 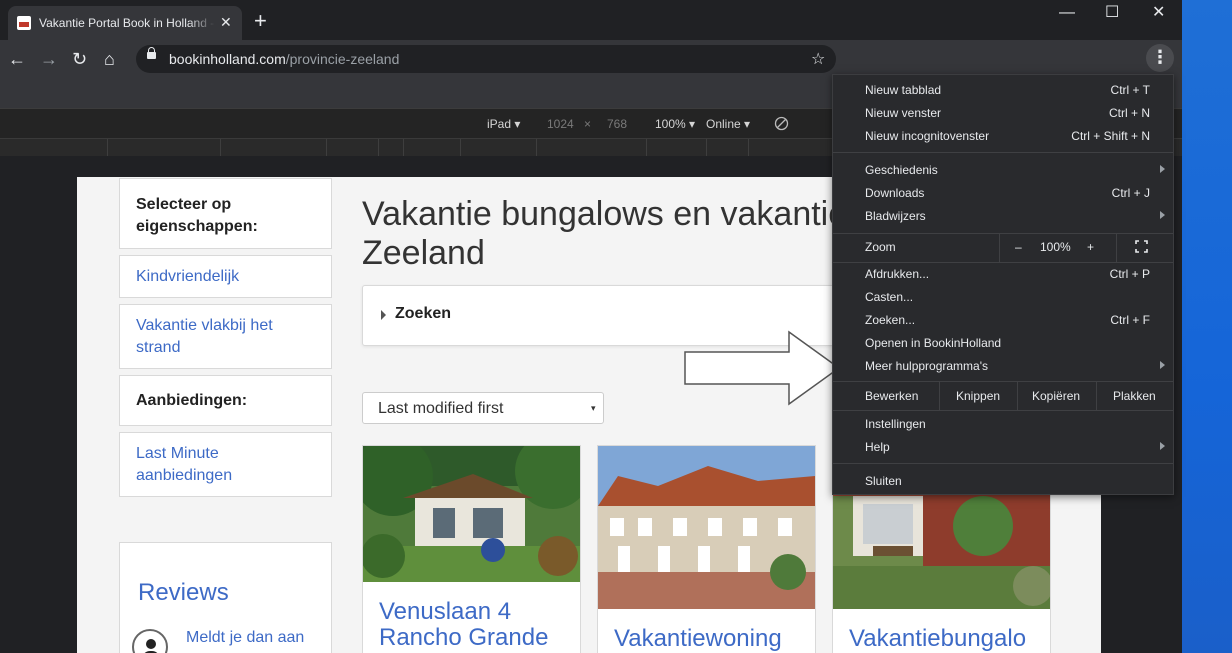 I want to click on menu-item-open-in-app: Openen in BookinHolland, so click(x=1003, y=343).